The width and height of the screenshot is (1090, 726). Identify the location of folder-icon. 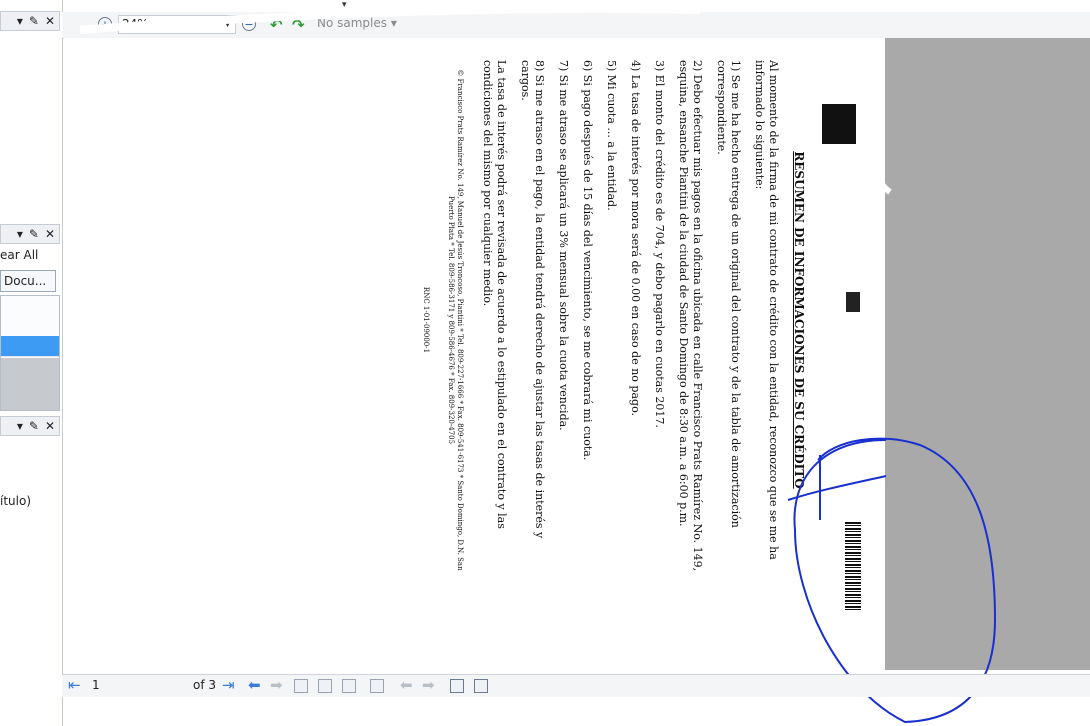
(349, 686).